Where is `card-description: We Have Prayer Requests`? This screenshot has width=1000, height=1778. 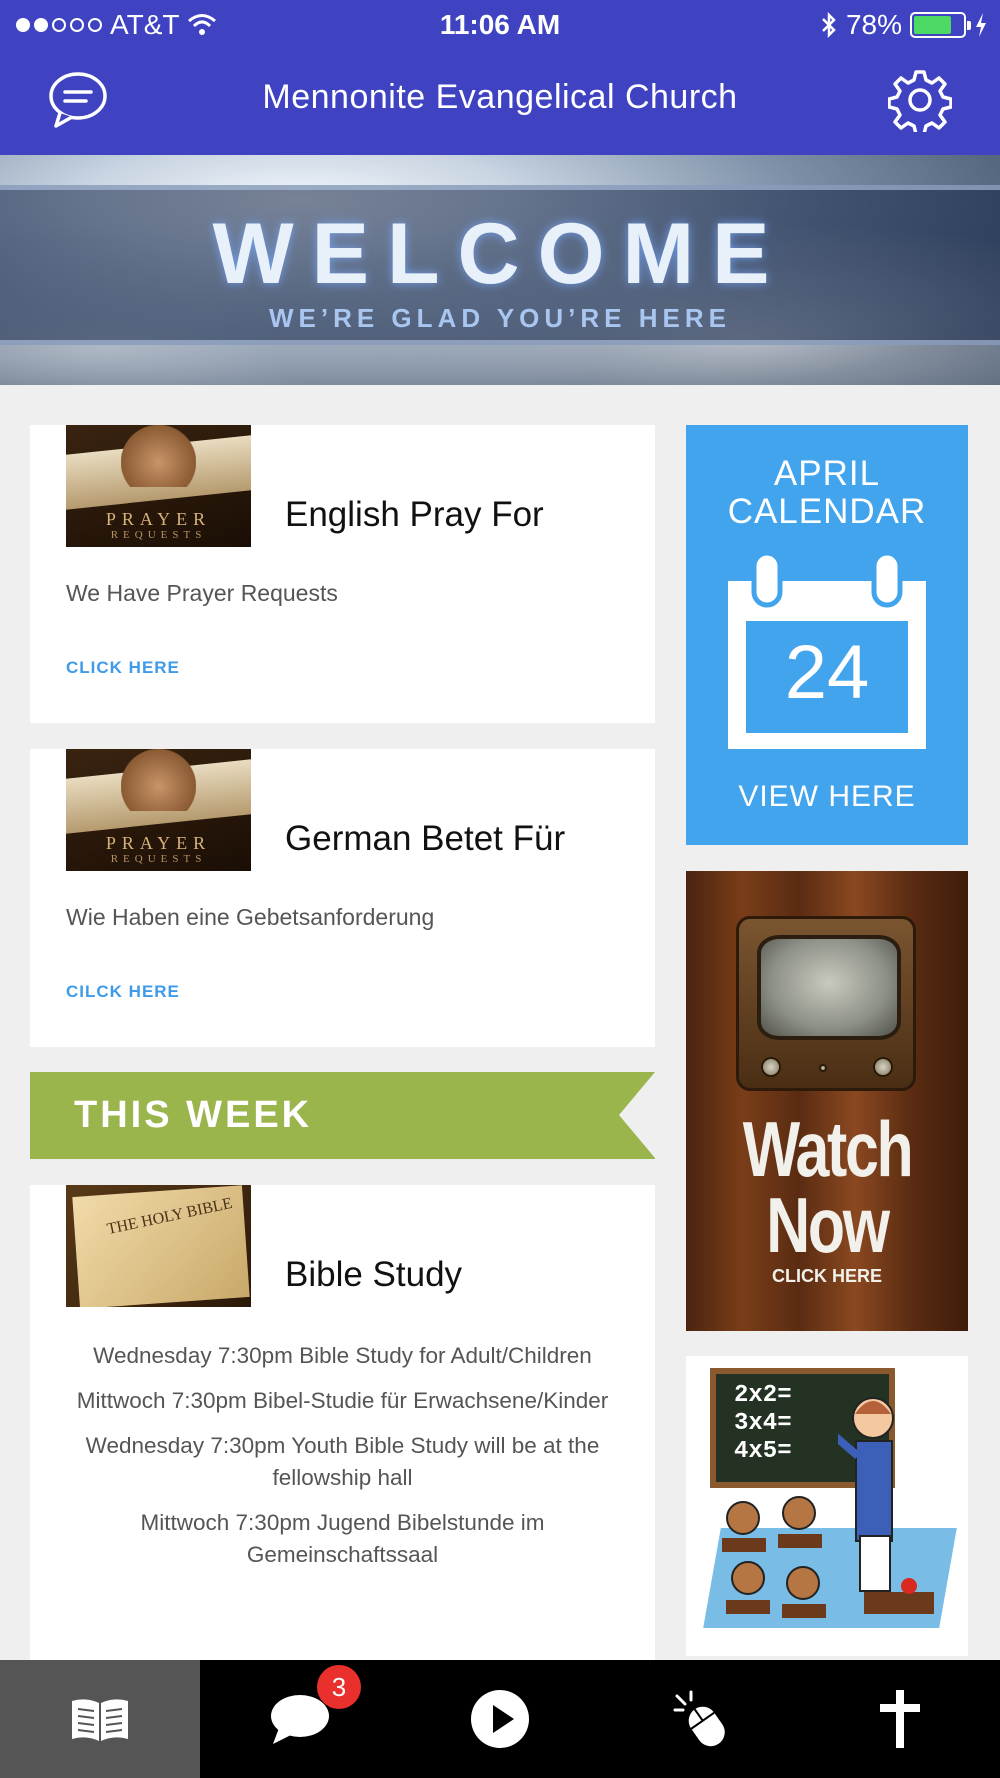 card-description: We Have Prayer Requests is located at coordinates (202, 593).